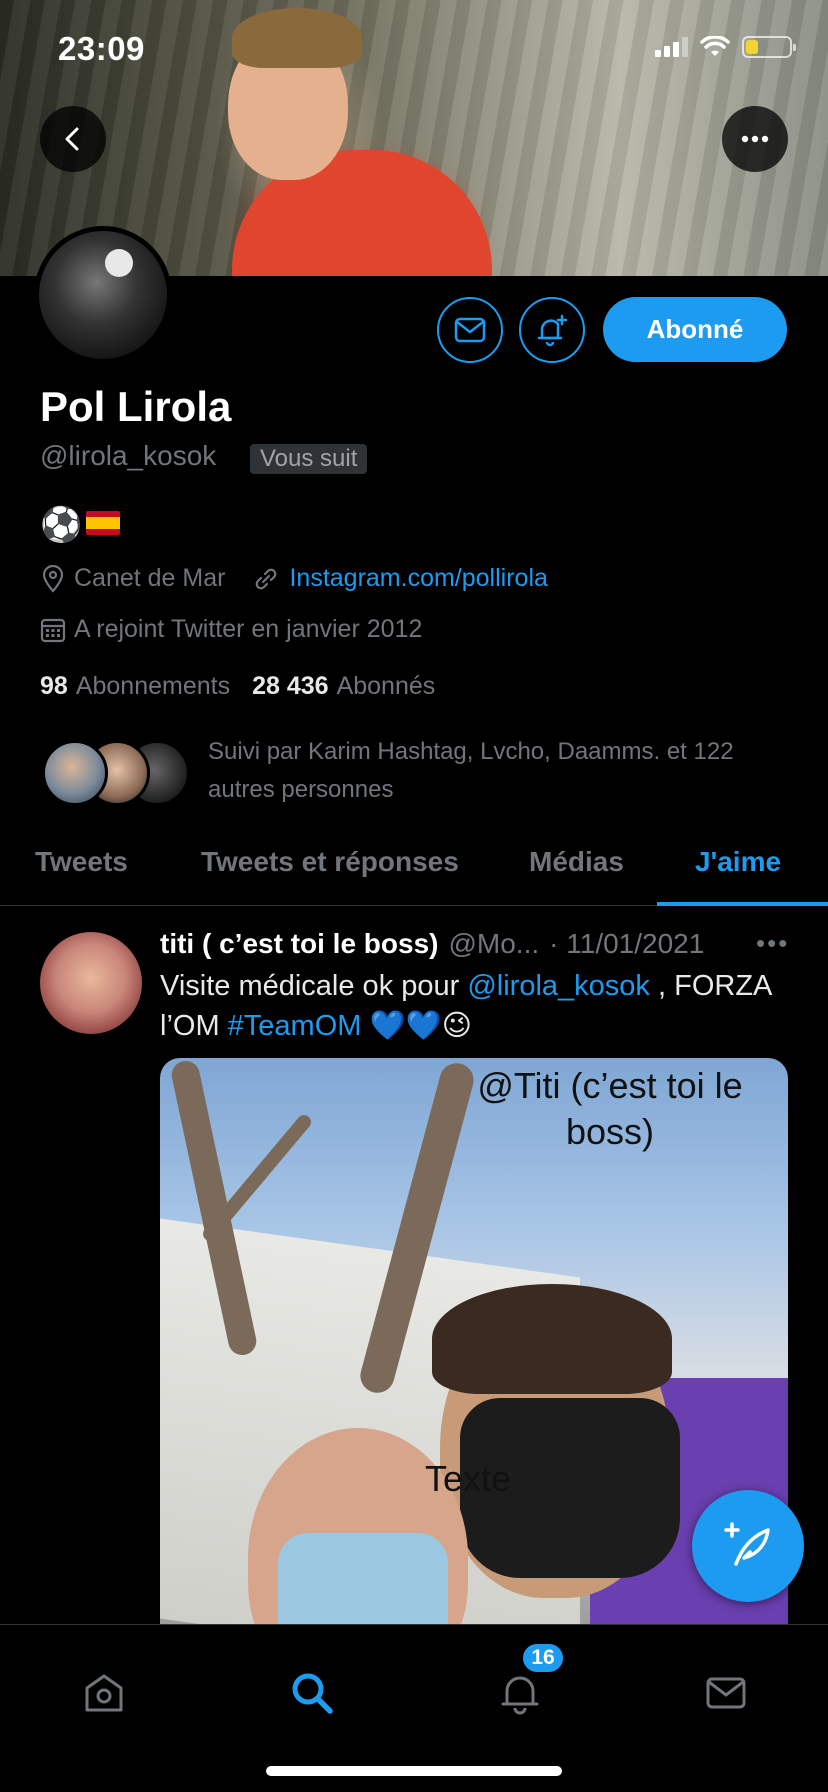  I want to click on search-icon, so click(312, 1693).